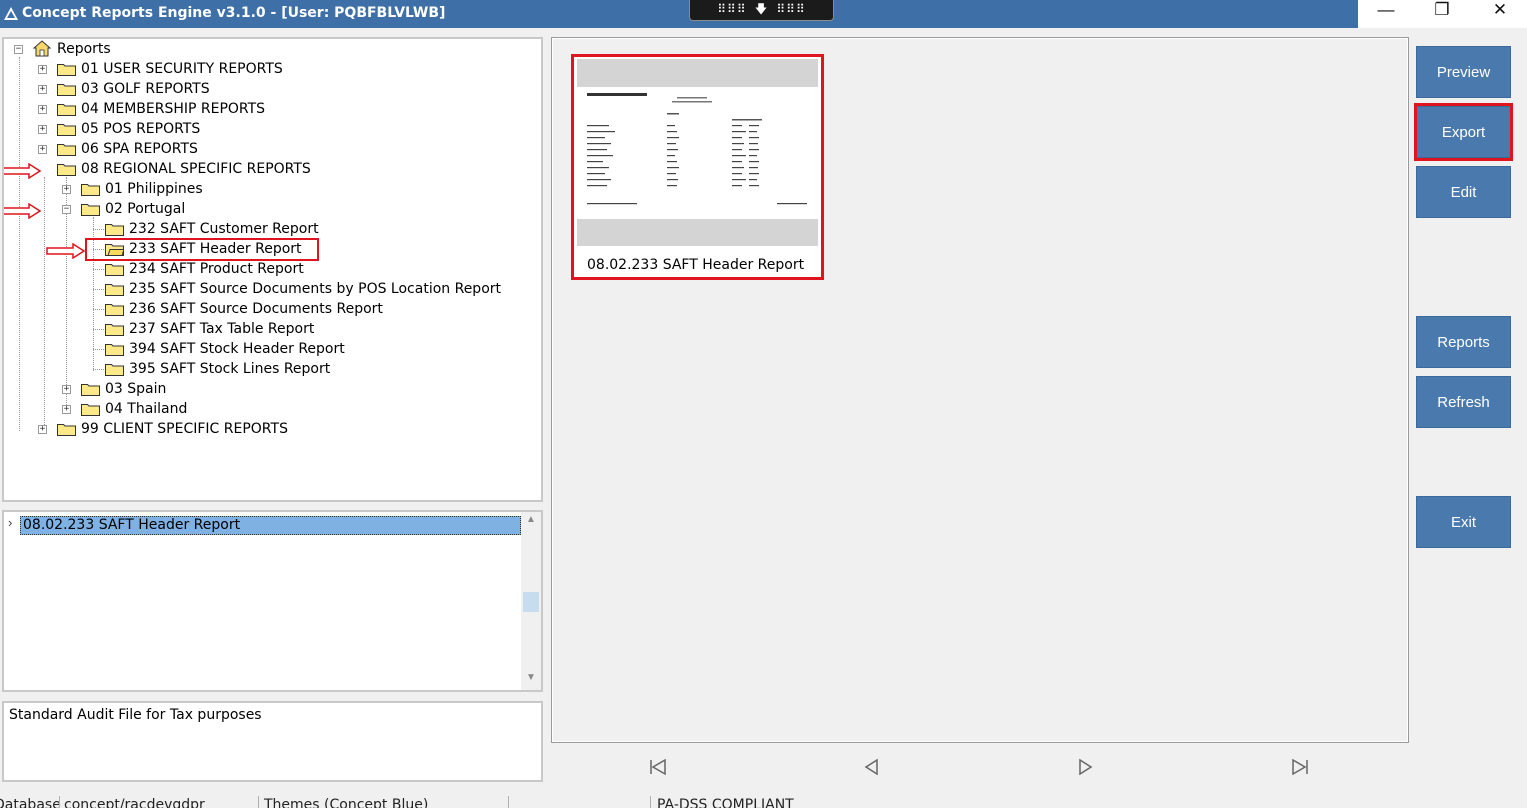  Describe the element at coordinates (1463, 402) in the screenshot. I see `refresh-button: Refresh` at that location.